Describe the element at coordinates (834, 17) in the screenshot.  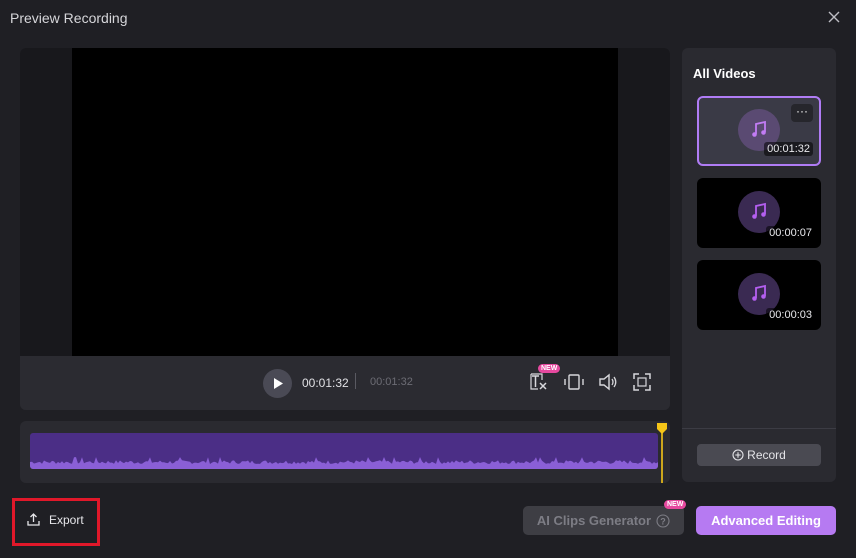
I see `close-icon` at that location.